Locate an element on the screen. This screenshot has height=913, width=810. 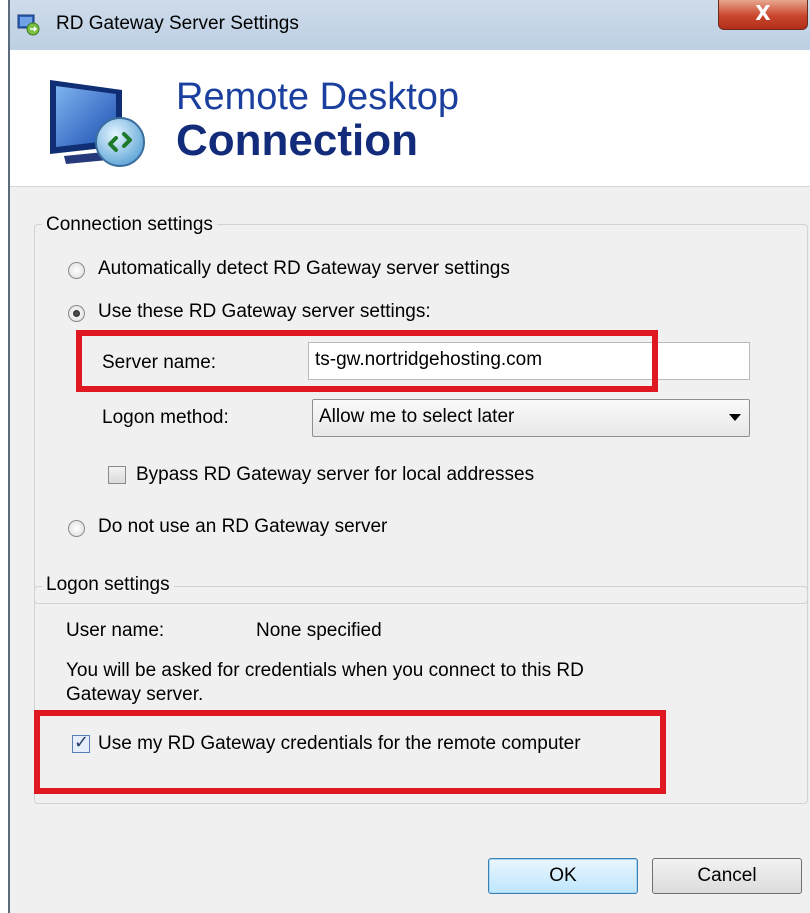
use-these-settings-radio is located at coordinates (76, 313).